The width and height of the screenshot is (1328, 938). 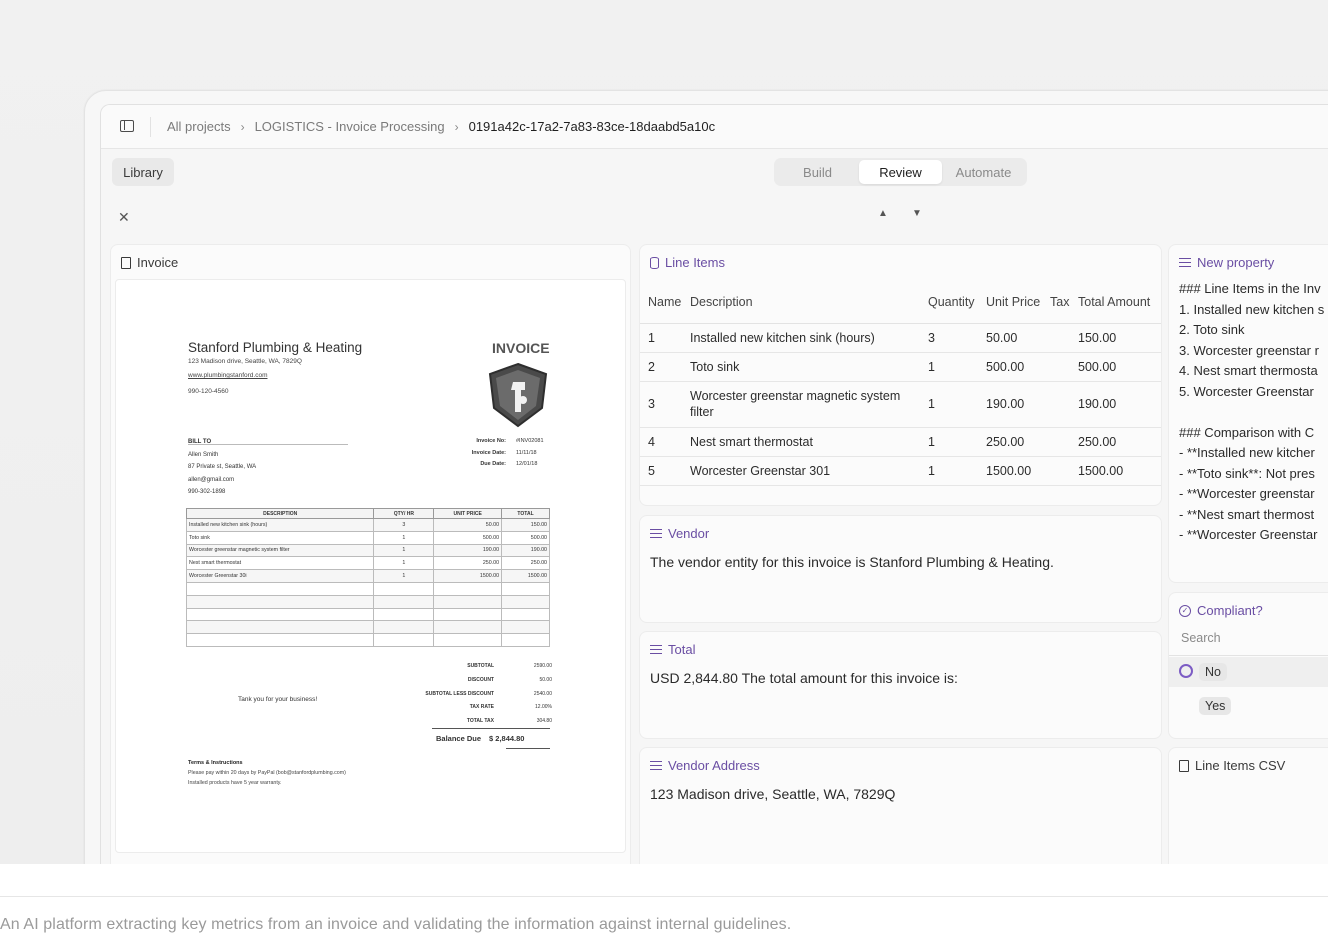 I want to click on doc-col-header: QTY/ HR, so click(x=404, y=513).